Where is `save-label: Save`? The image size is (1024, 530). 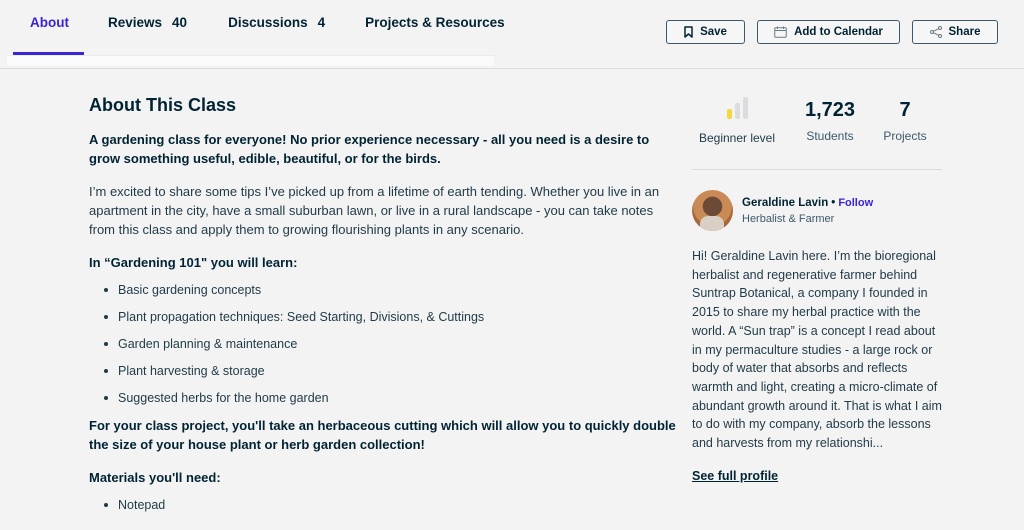
save-label: Save is located at coordinates (713, 32).